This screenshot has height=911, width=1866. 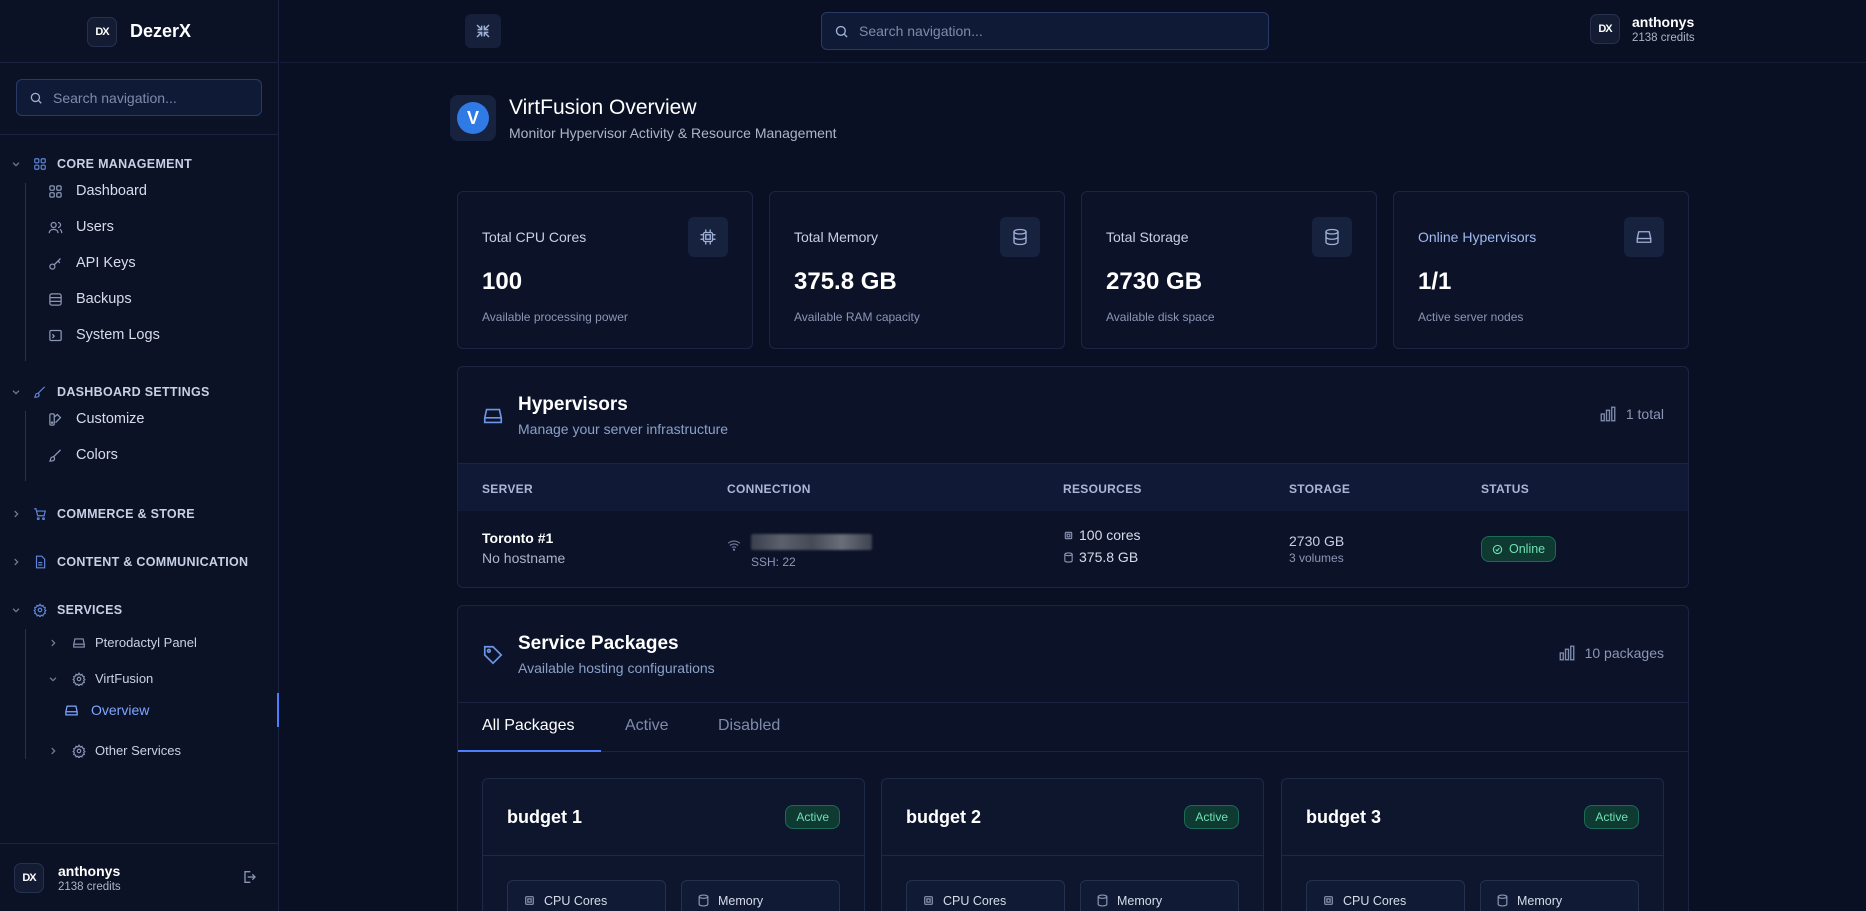 What do you see at coordinates (97, 455) in the screenshot?
I see `sidebar-item-label: Colors` at bounding box center [97, 455].